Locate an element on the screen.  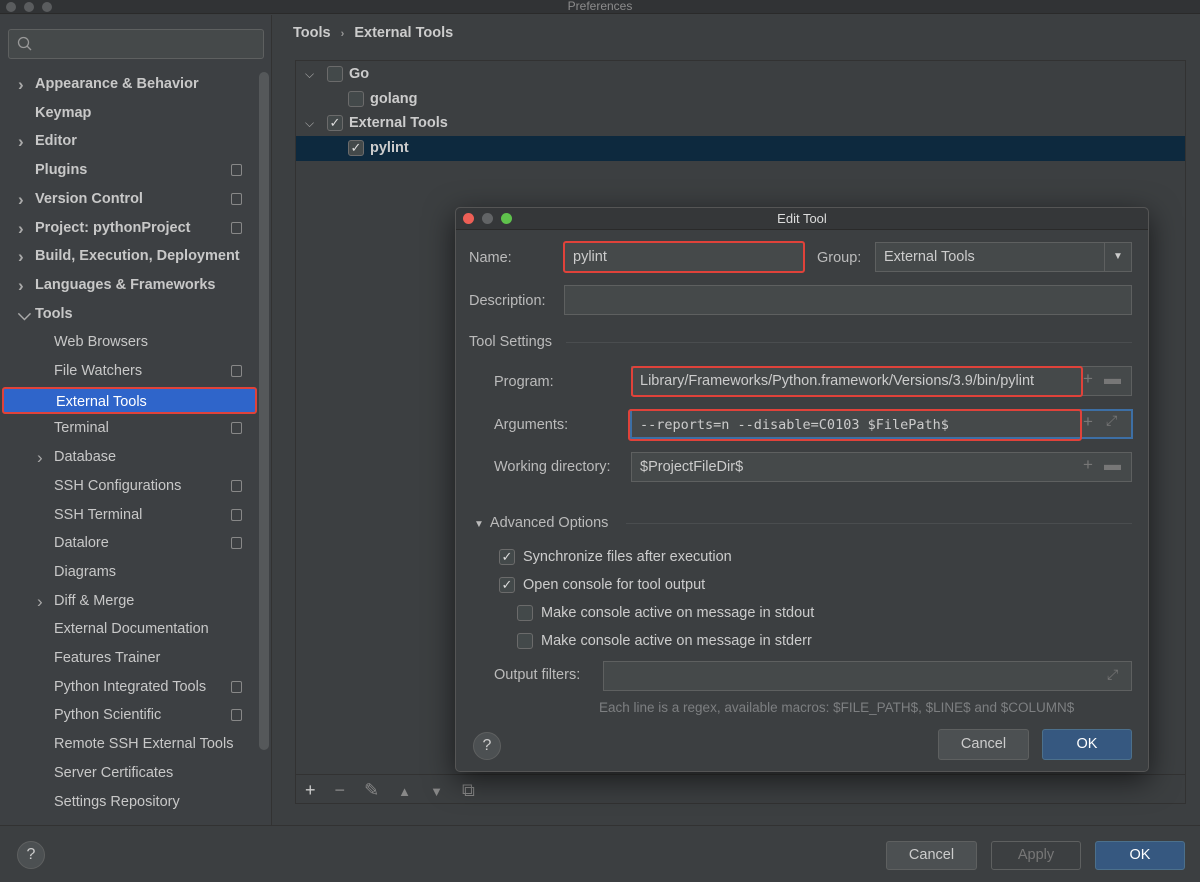
option-checkbox: ✓ Synchronize files after execution is located at coordinates (615, 557).